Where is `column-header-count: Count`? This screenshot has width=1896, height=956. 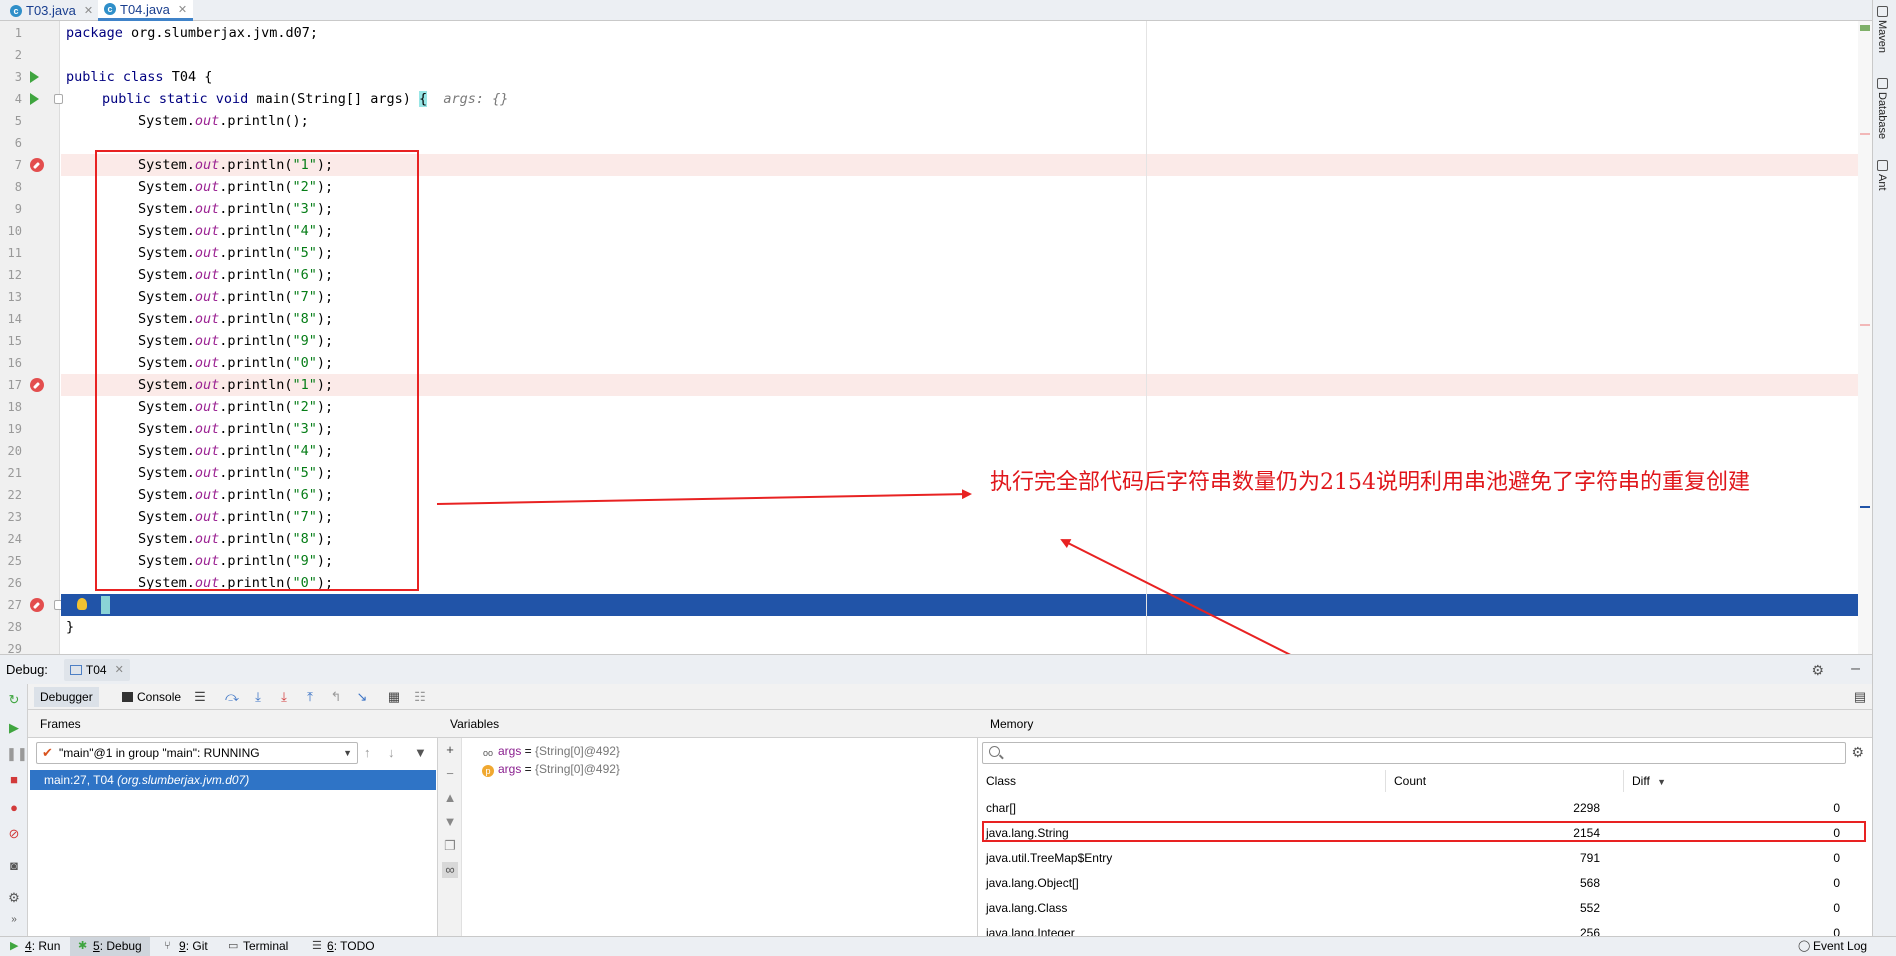 column-header-count: Count is located at coordinates (1505, 781).